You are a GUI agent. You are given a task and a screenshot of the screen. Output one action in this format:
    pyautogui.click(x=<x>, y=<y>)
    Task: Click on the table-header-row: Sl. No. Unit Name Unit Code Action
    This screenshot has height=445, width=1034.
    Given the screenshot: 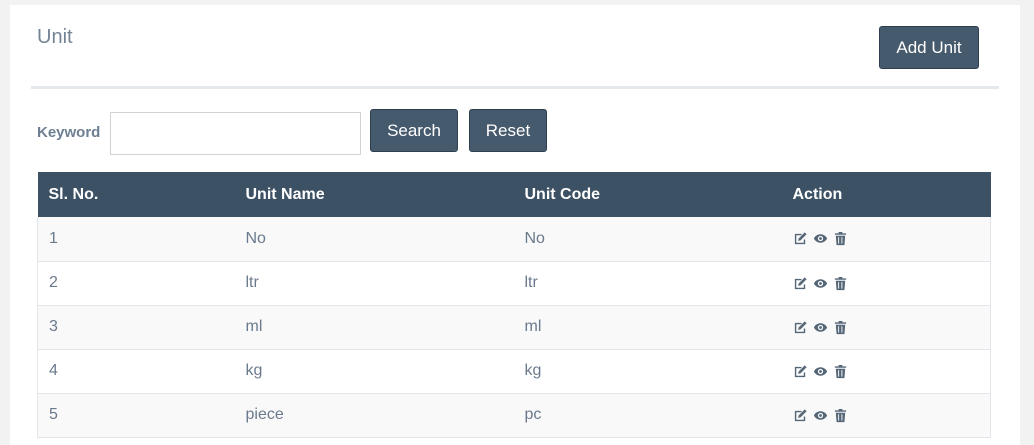 What is the action you would take?
    pyautogui.click(x=514, y=194)
    